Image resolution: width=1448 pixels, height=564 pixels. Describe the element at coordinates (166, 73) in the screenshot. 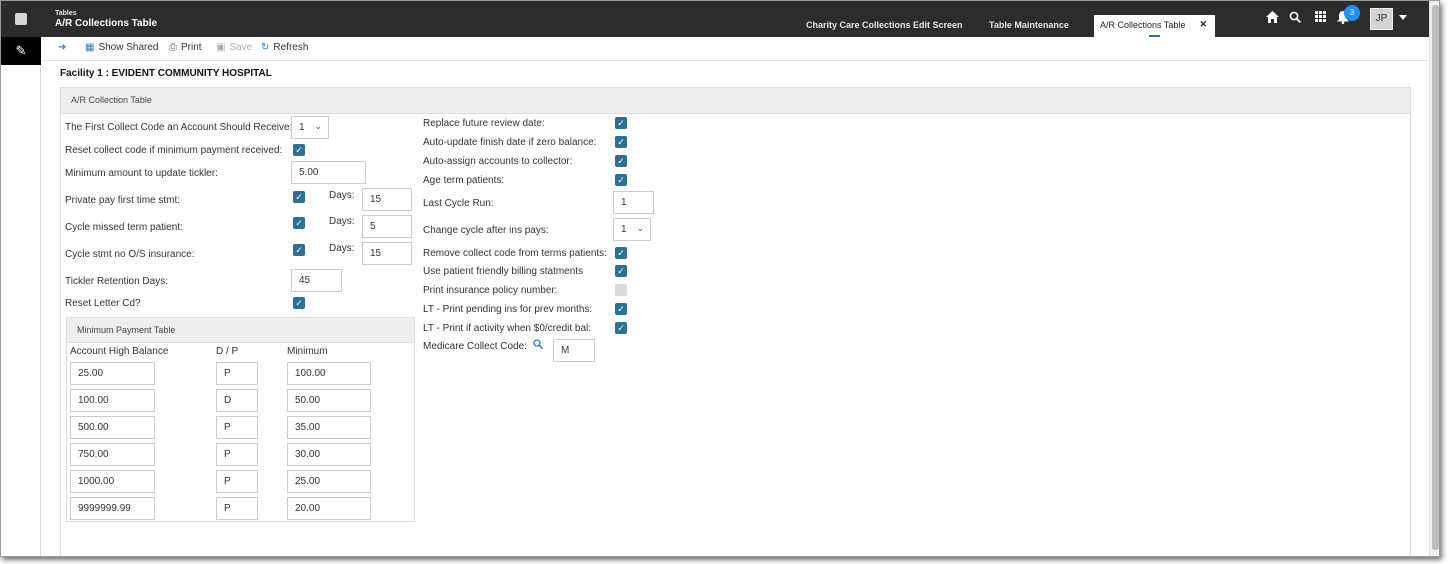

I see `facility-title: Facility 1 : EVIDENT COMMUNITY HOSPITAL` at that location.